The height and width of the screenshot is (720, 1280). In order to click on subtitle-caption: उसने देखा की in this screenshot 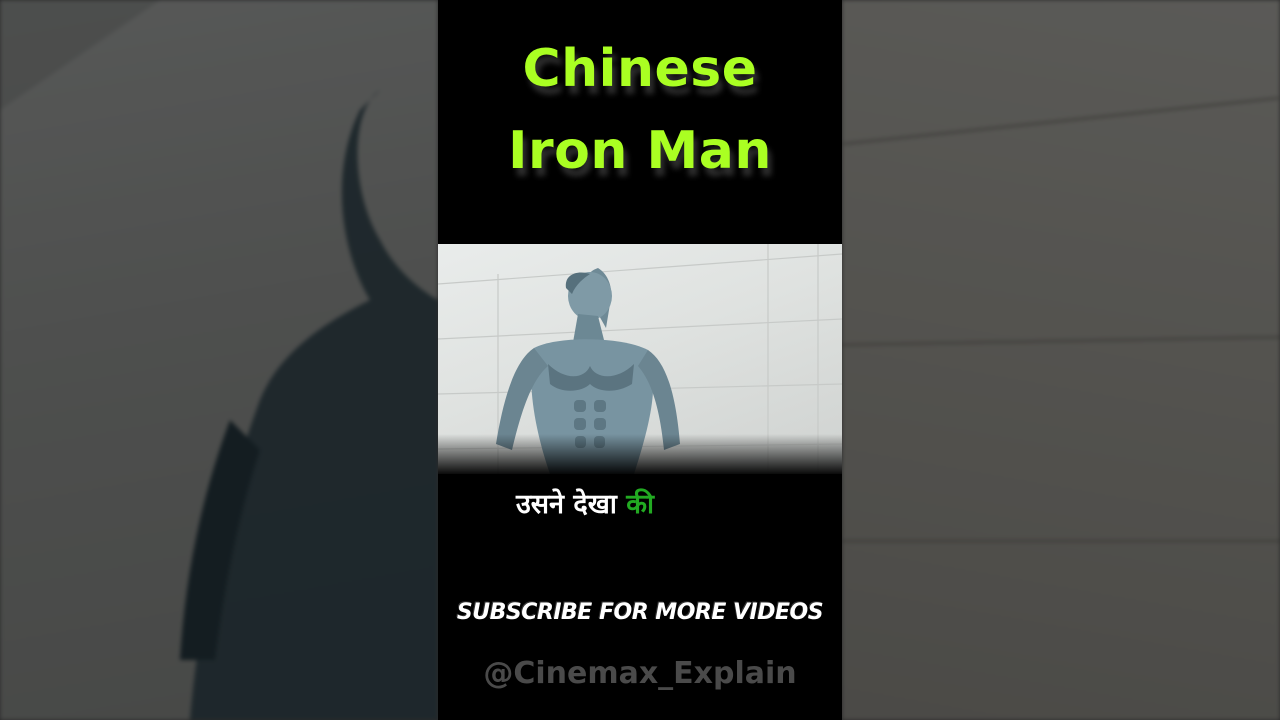, I will do `click(585, 502)`.